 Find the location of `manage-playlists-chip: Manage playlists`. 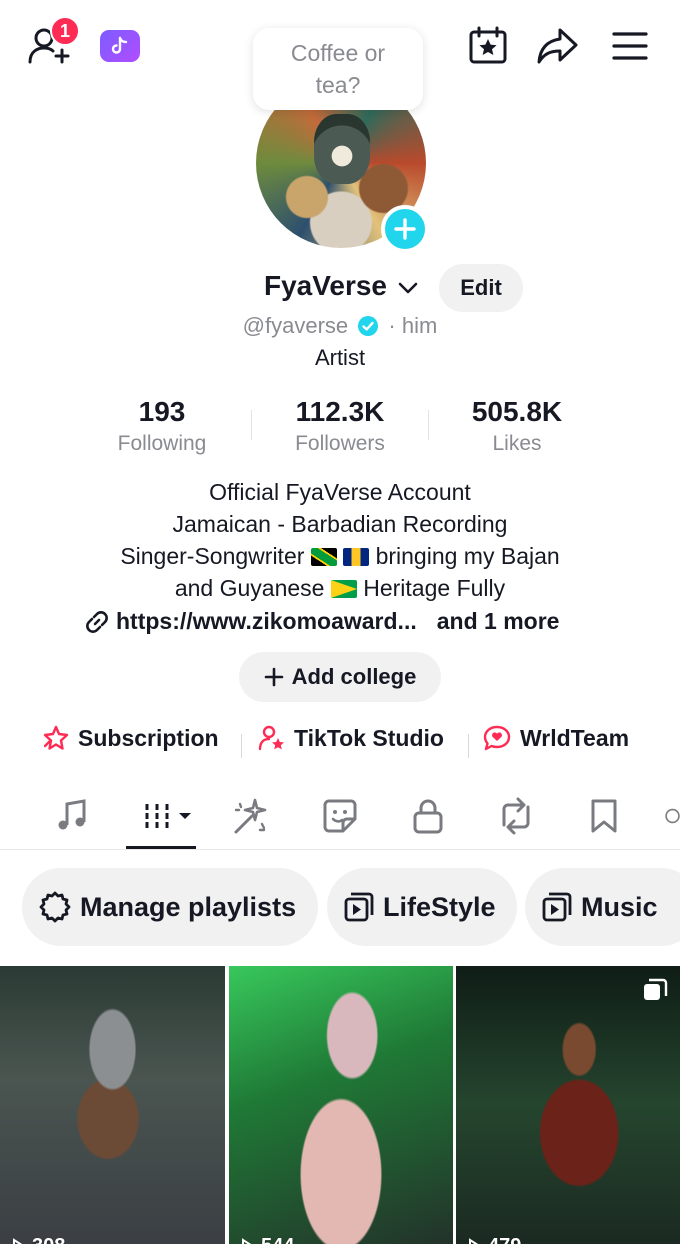

manage-playlists-chip: Manage playlists is located at coordinates (170, 907).